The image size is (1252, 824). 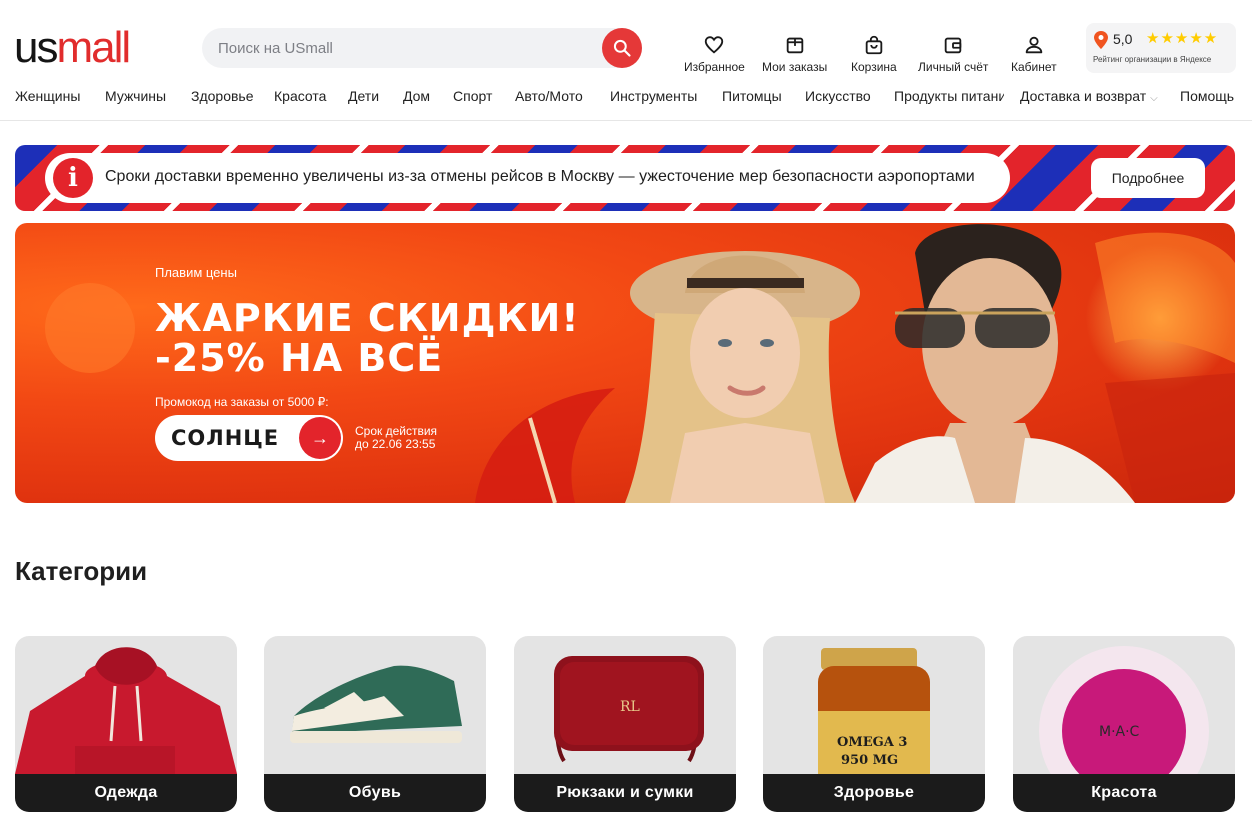 I want to click on arrow-right-icon: →, so click(x=320, y=438).